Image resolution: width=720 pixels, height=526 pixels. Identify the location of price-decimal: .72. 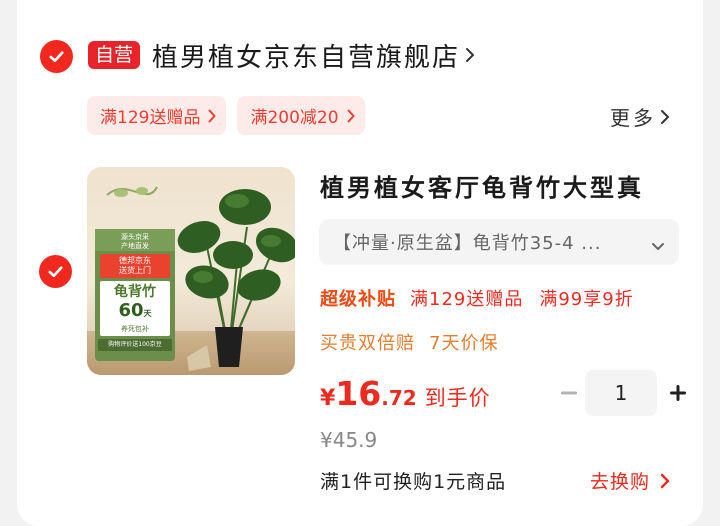
(399, 398).